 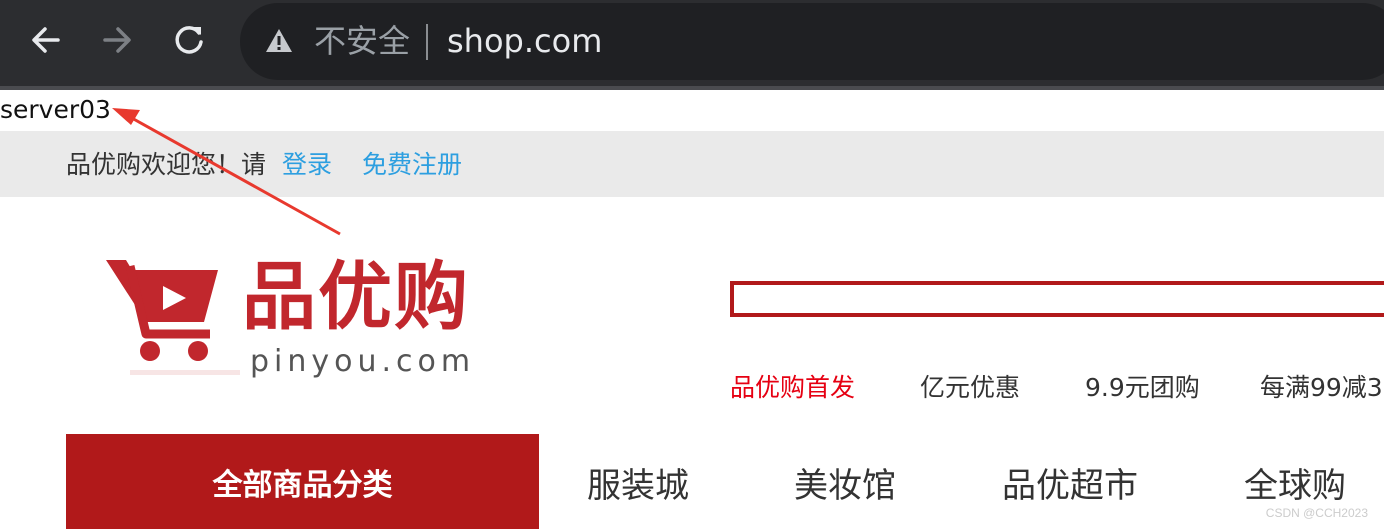 I want to click on hot-link-promo: 每满99减3, so click(x=1321, y=388).